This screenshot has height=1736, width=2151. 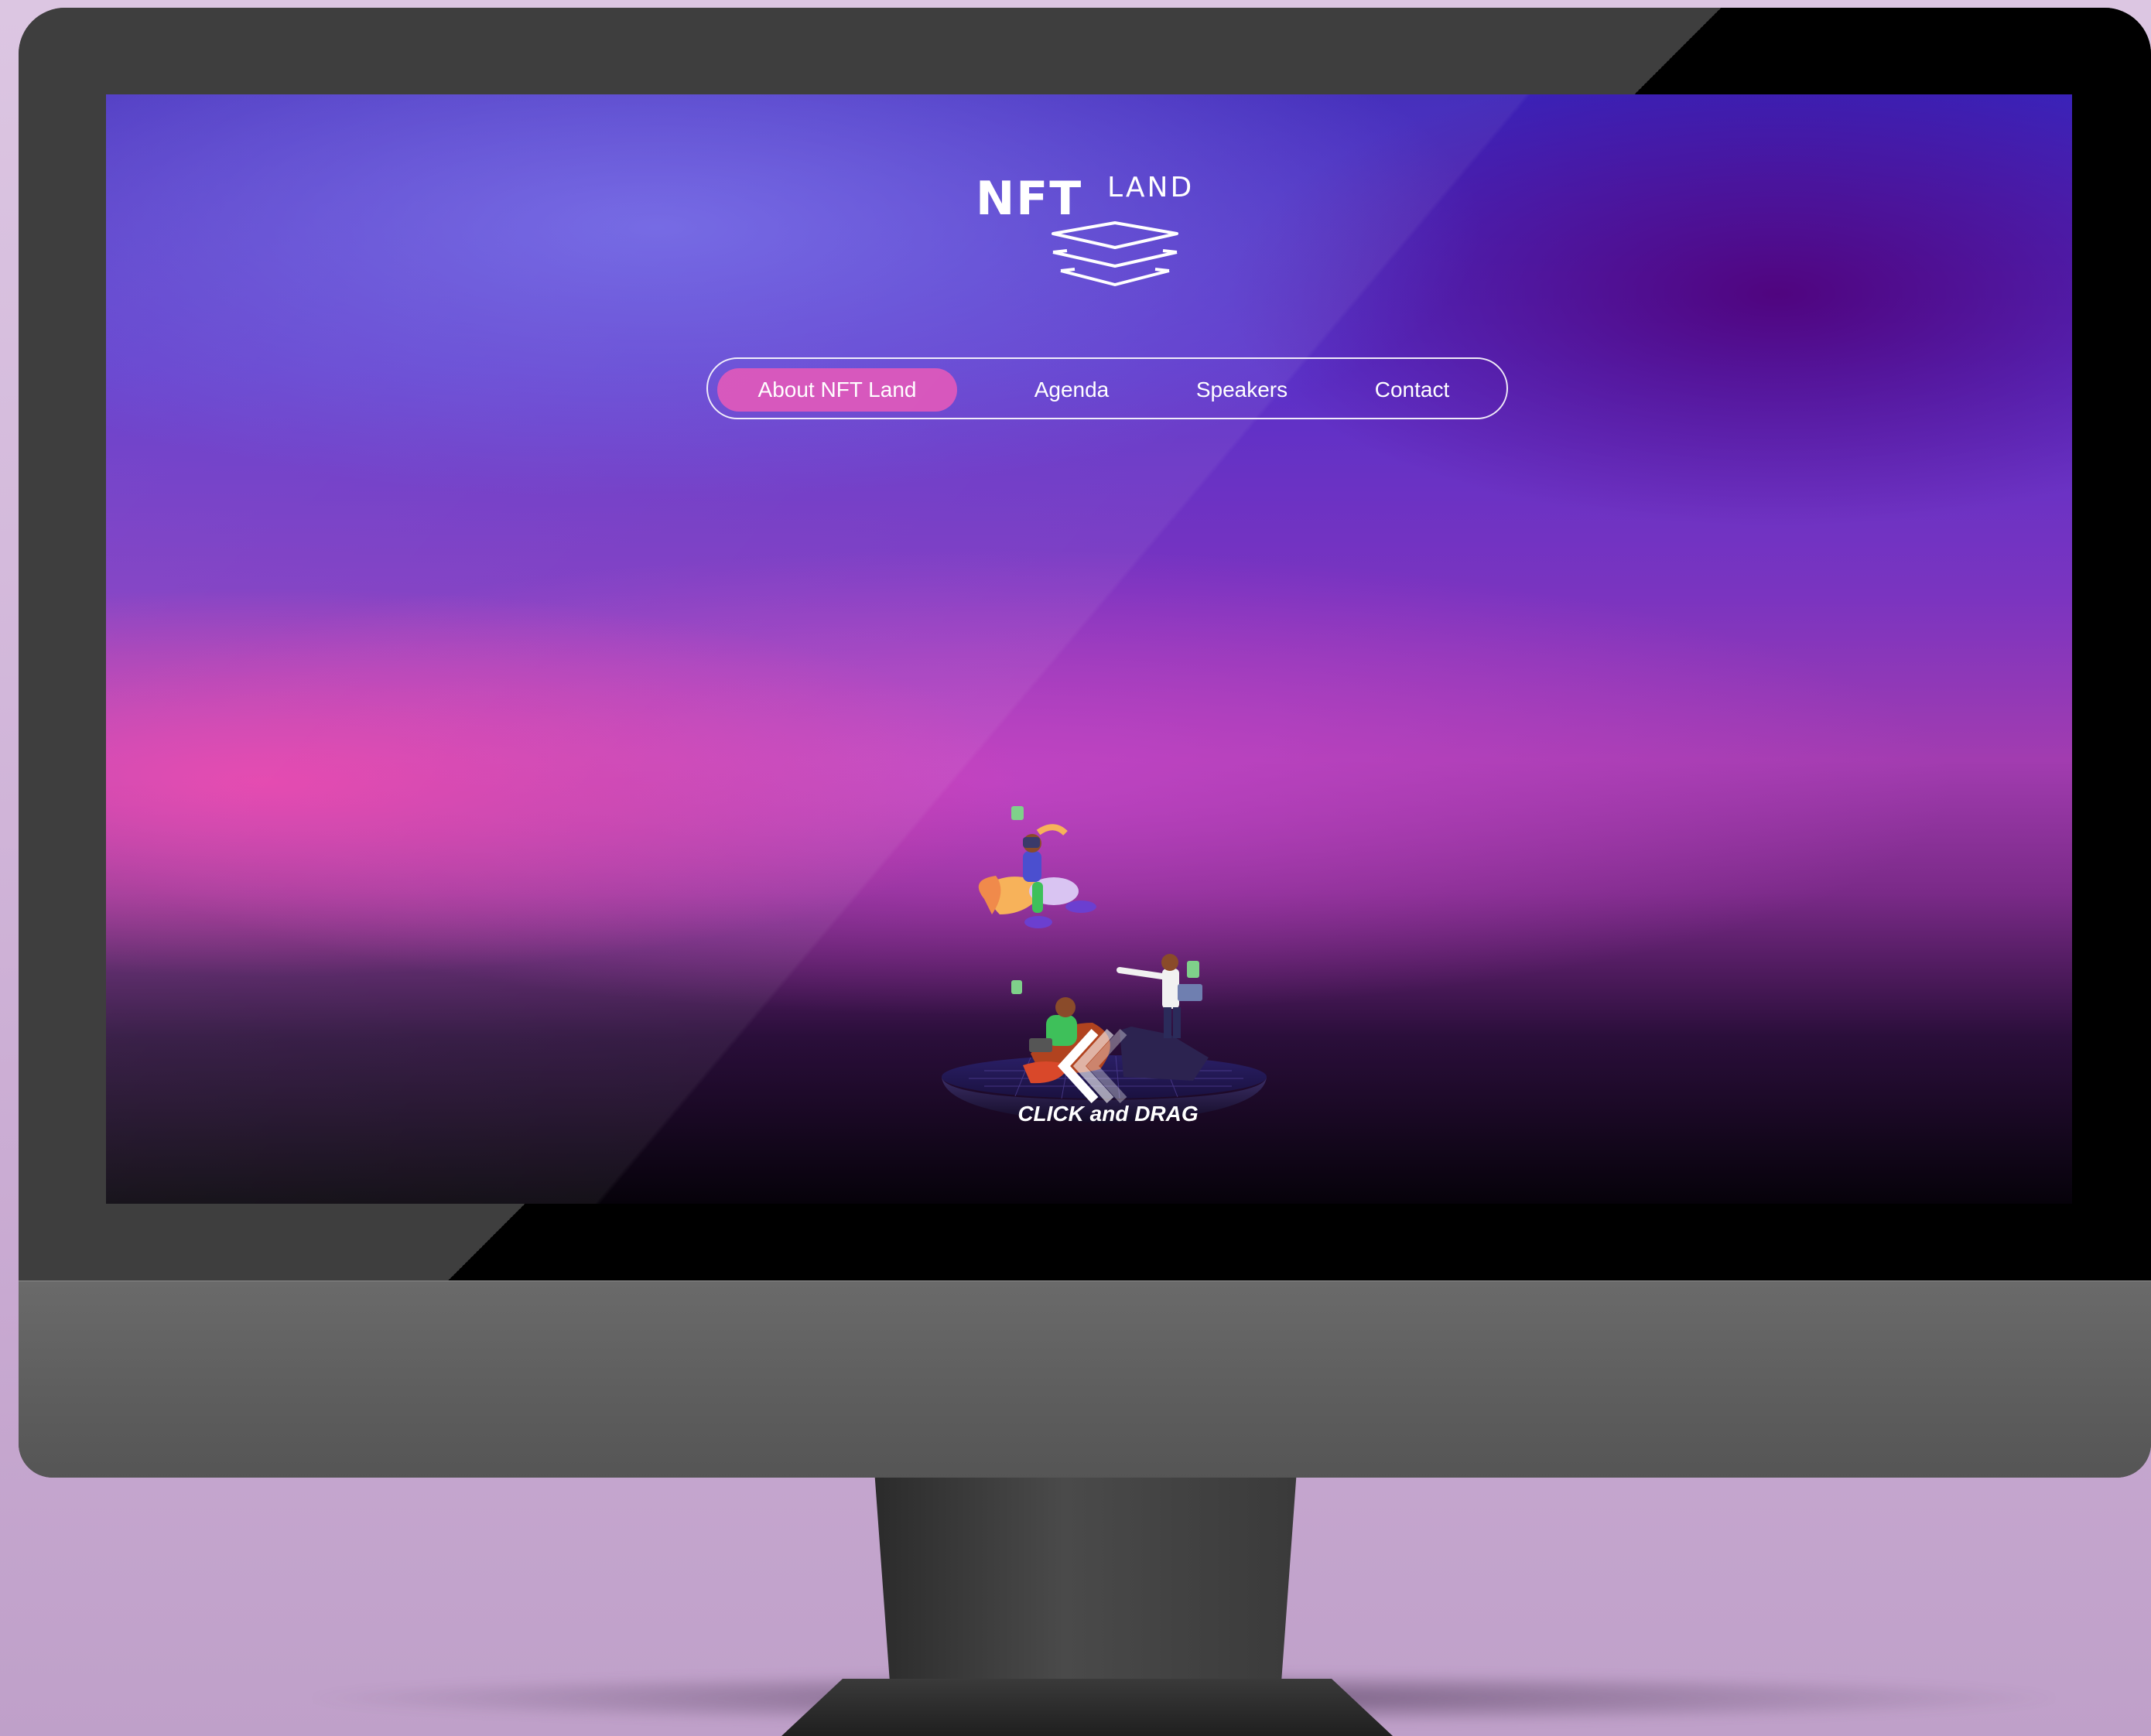 I want to click on click-drag-hint: CLICK and DRAG, so click(x=1108, y=1074).